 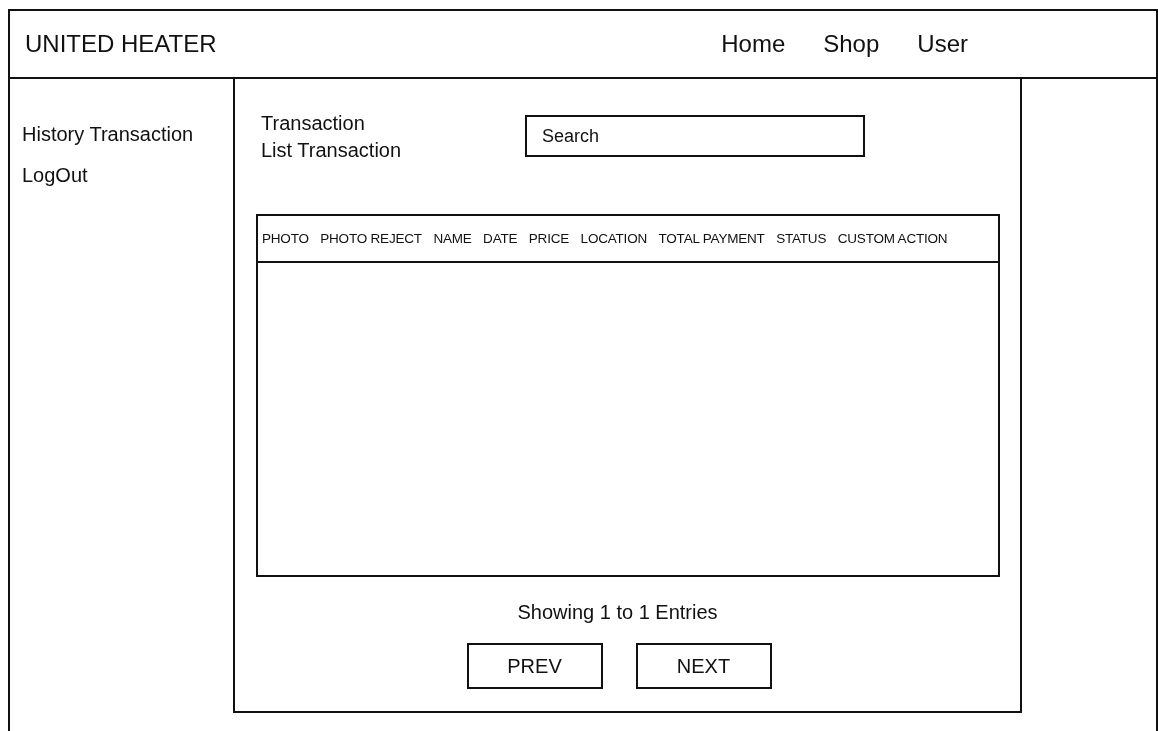 I want to click on page-subtitle: List Transaction, so click(x=332, y=150).